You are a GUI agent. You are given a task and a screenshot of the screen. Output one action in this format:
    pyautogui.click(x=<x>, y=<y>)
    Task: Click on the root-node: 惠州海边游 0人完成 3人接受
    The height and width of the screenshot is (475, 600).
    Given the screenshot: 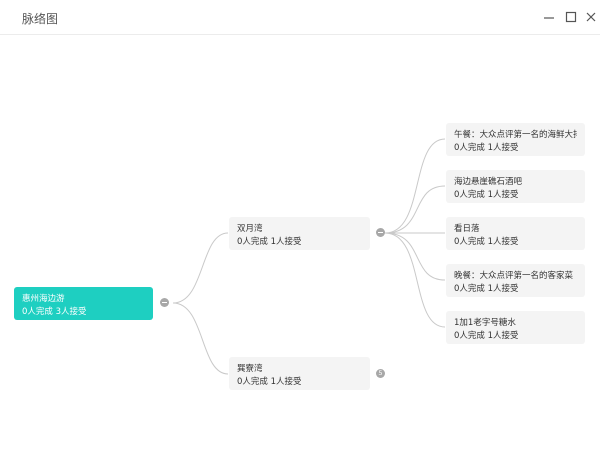 What is the action you would take?
    pyautogui.click(x=83, y=303)
    